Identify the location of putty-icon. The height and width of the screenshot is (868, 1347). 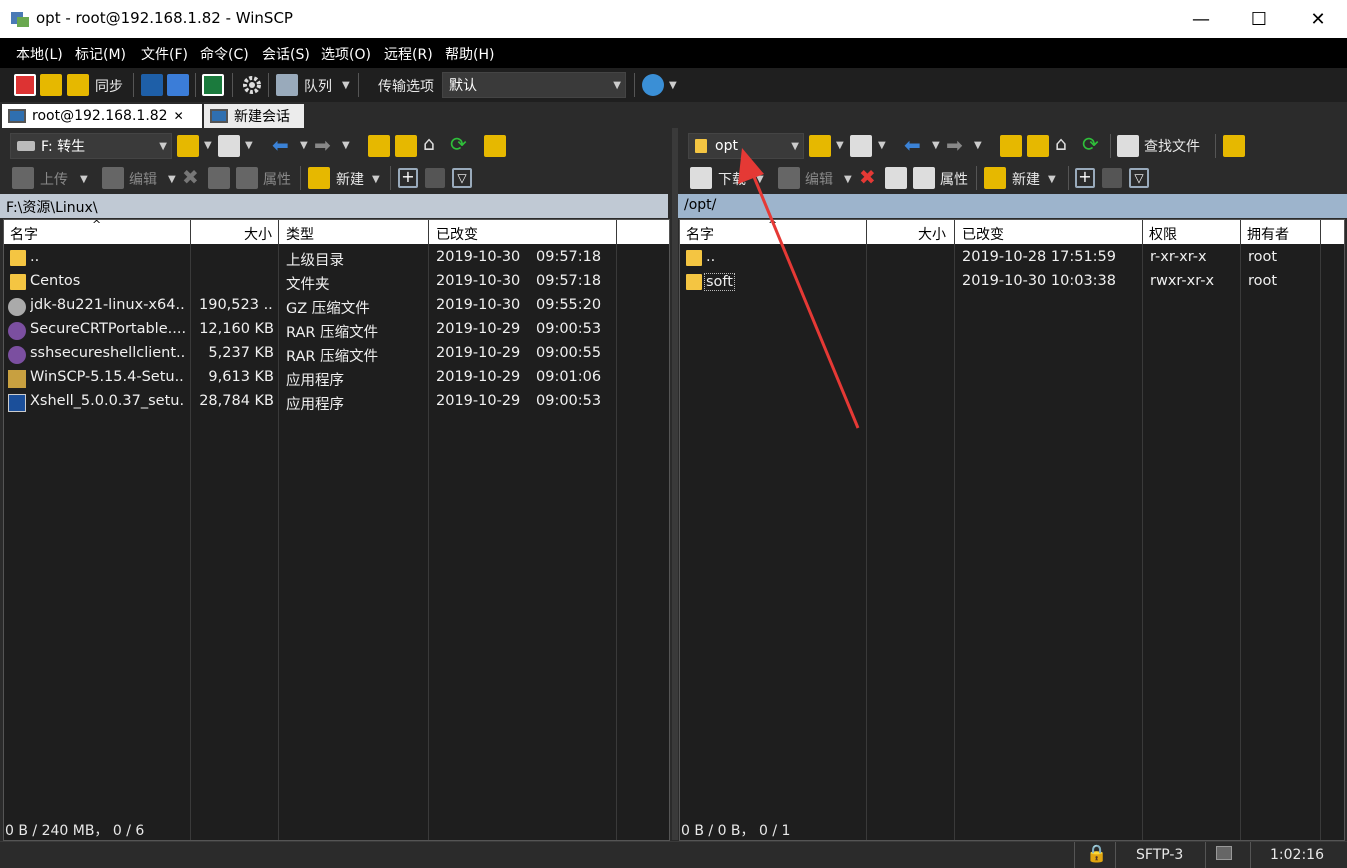
(178, 85).